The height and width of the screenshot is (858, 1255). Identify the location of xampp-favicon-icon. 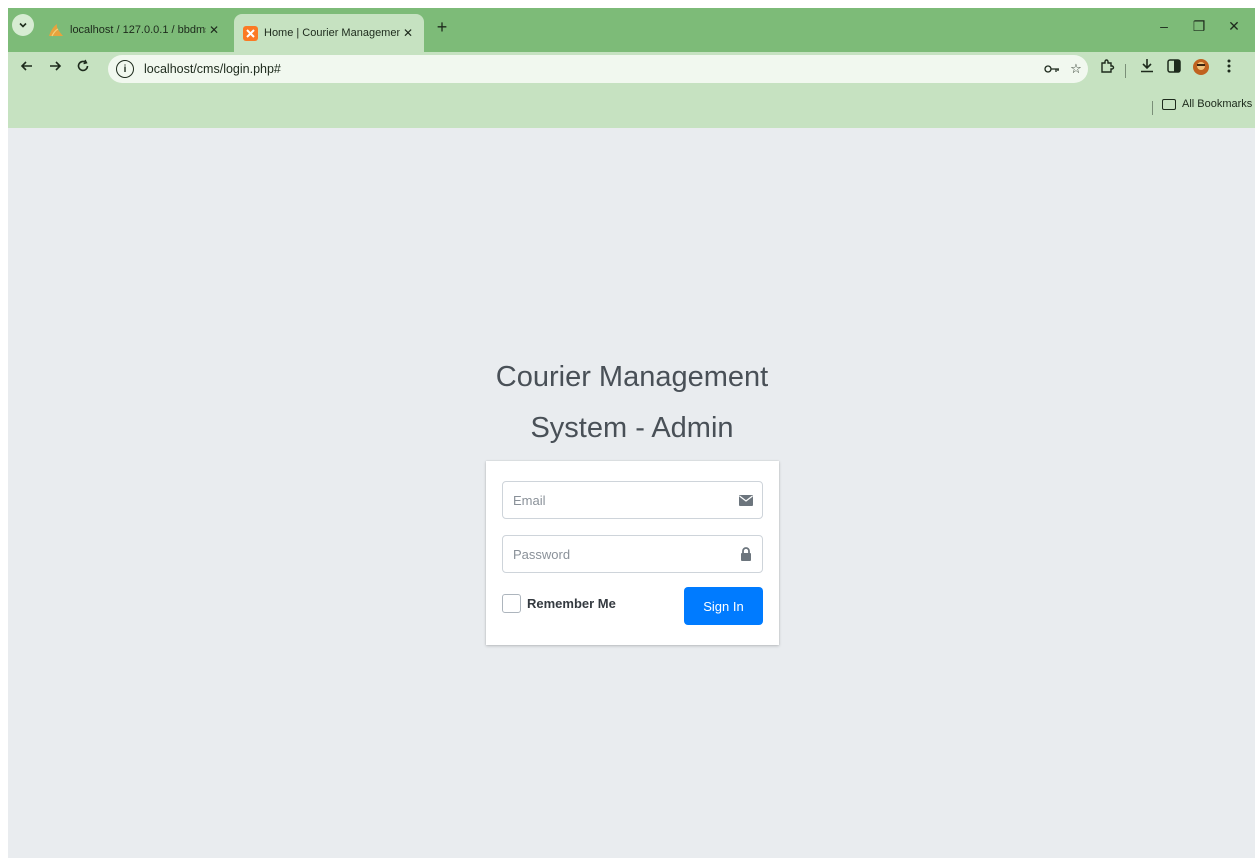
(250, 33).